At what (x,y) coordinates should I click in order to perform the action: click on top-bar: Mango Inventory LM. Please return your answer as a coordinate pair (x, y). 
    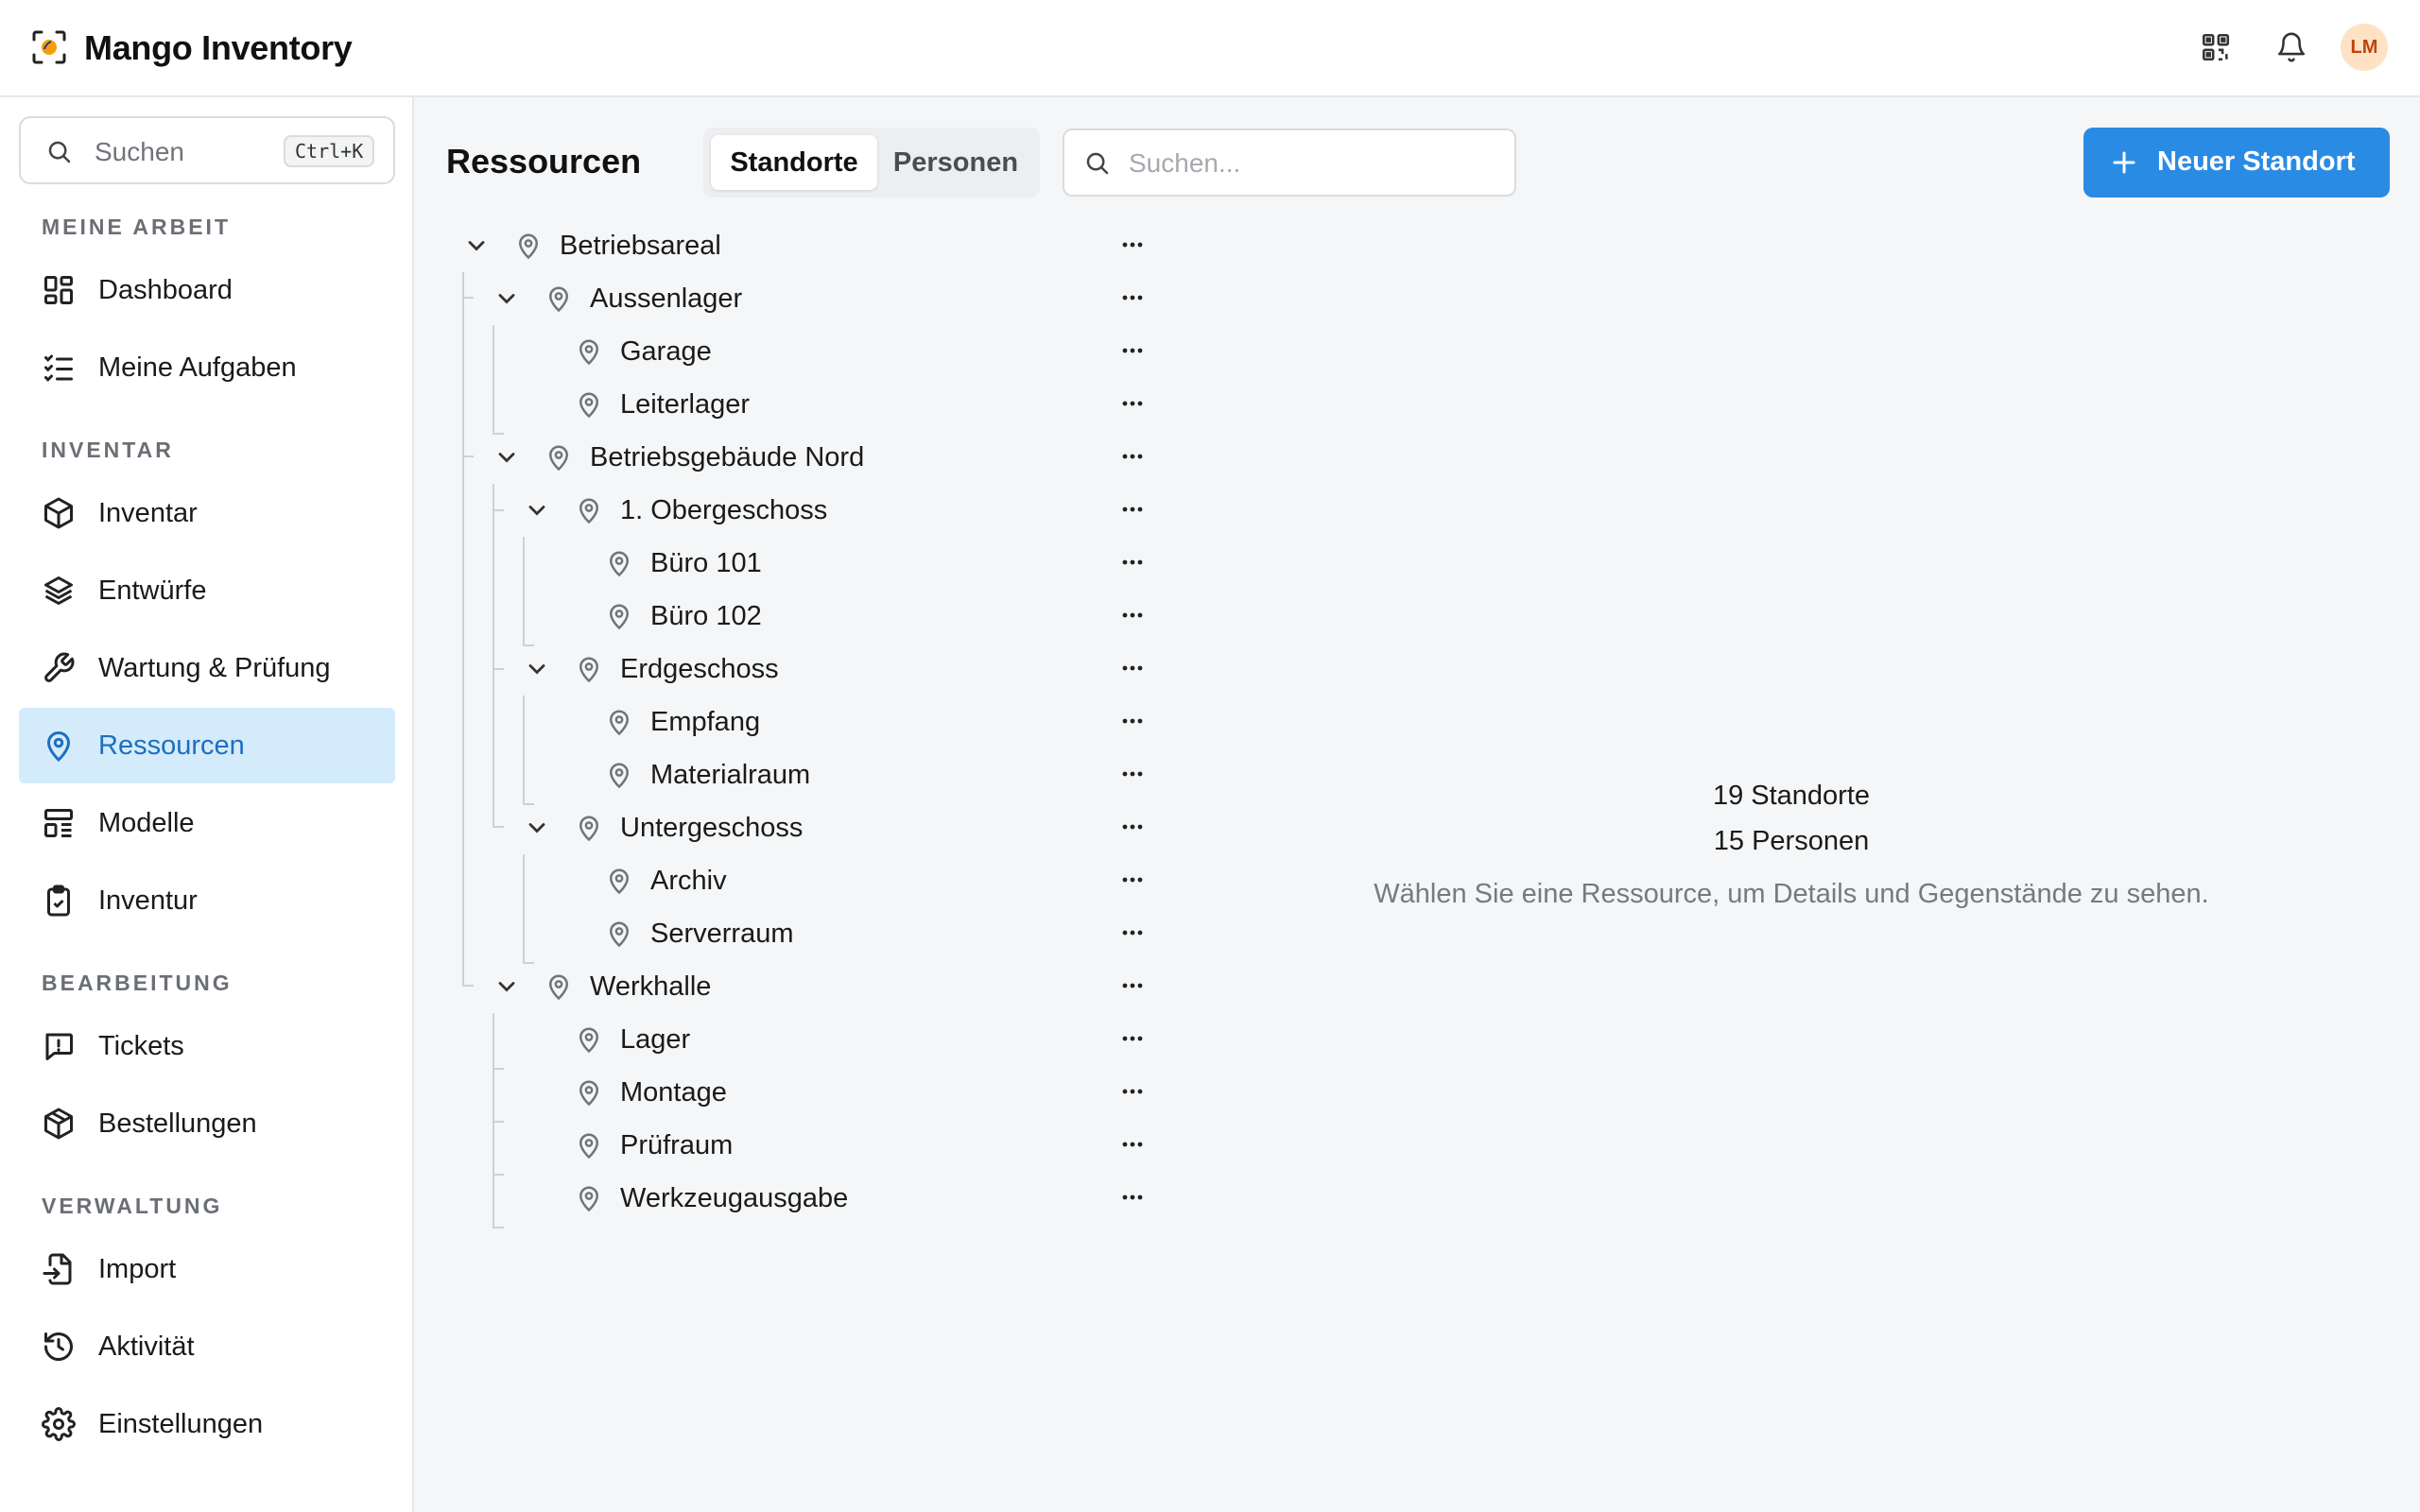
    Looking at the image, I should click on (1210, 48).